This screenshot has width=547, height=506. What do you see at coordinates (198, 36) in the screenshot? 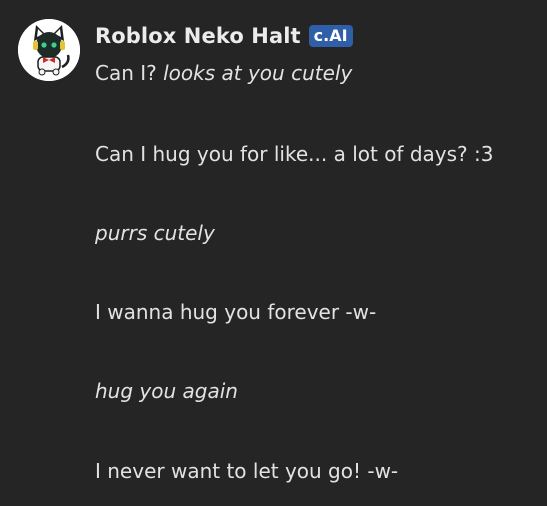
I see `character-name: Roblox Neko Halt` at bounding box center [198, 36].